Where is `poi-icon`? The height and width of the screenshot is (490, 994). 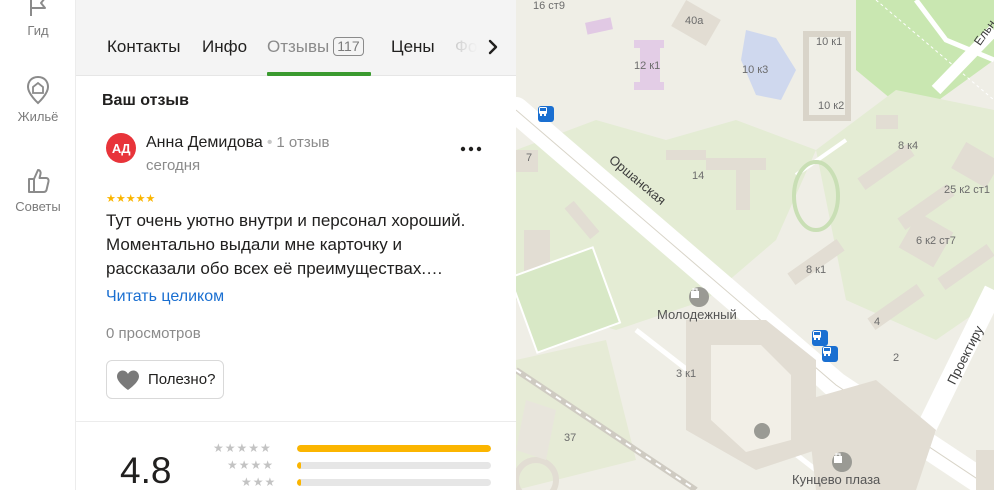
poi-icon is located at coordinates (762, 431).